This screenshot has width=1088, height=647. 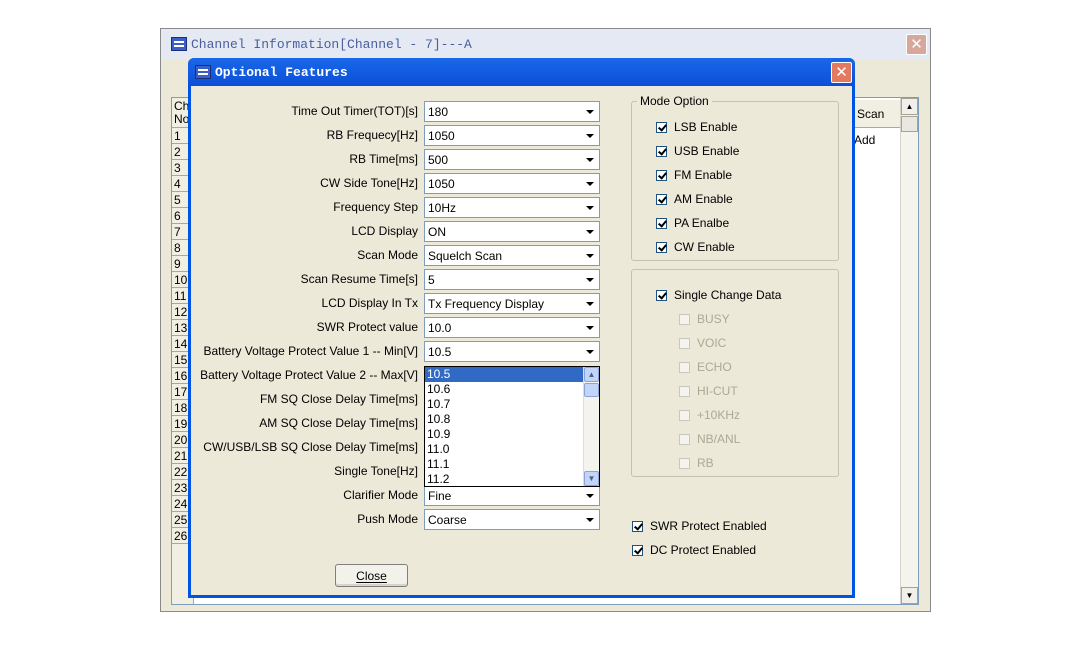 I want to click on combobox-value: 180, so click(x=438, y=112).